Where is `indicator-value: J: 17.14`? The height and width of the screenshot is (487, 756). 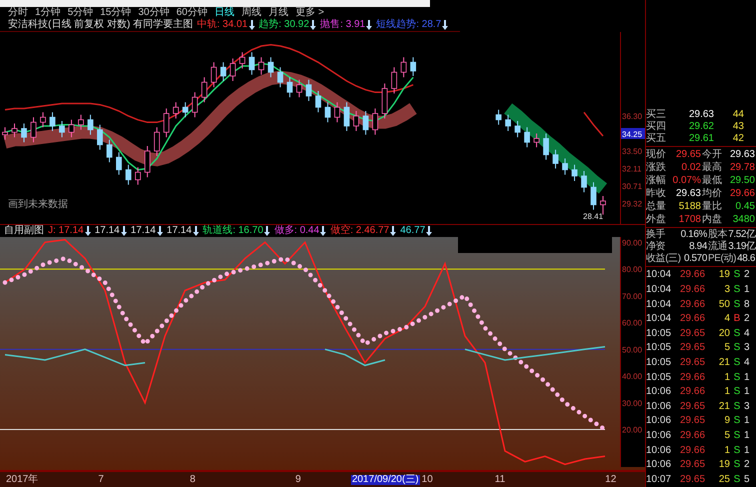
indicator-value: J: 17.14 is located at coordinates (66, 231).